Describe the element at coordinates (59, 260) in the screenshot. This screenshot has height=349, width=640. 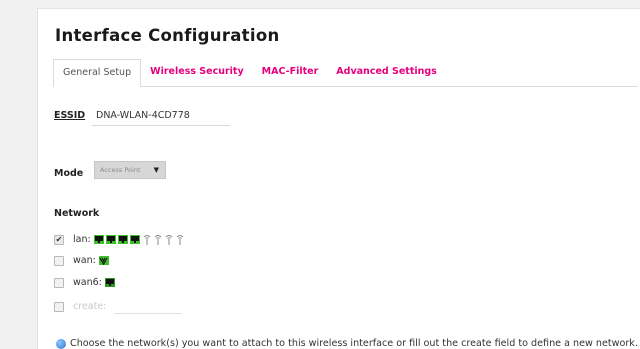
I see `wan-checkbox` at that location.